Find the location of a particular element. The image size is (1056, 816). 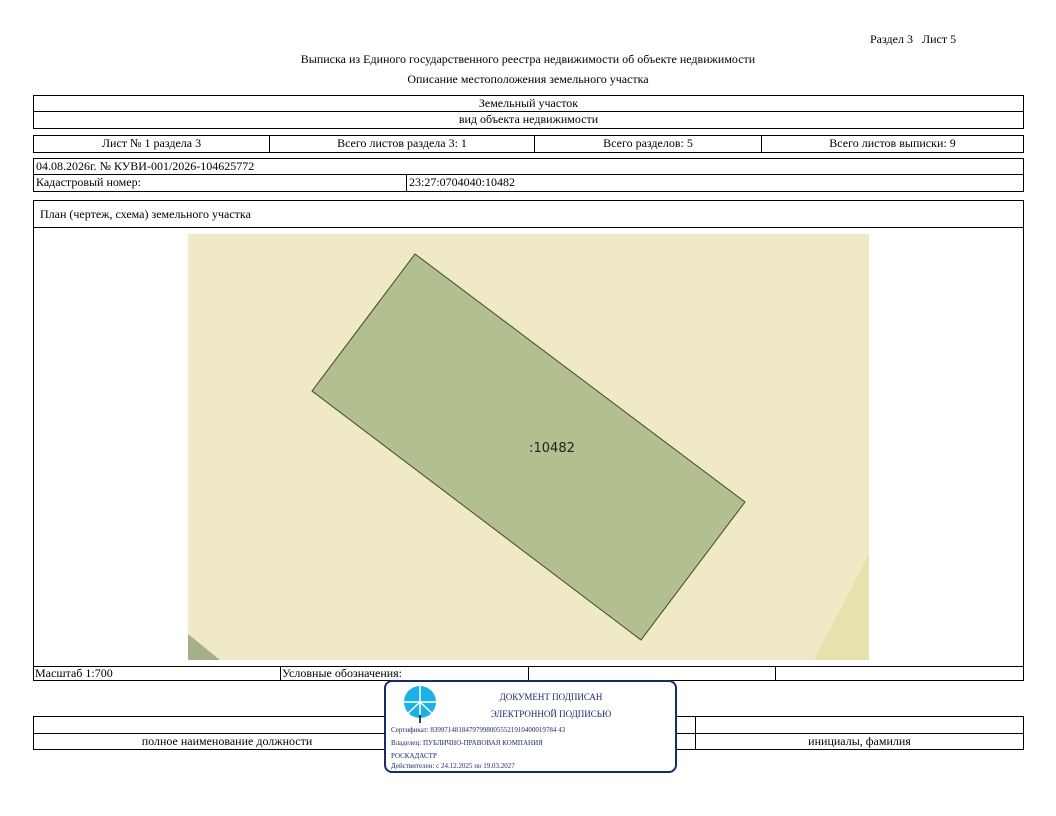

stamp-owner-line1: Владелец: ПУБЛИЧНО-ПРАВОВАЯ КОМПАНИЯ is located at coordinates (467, 743).